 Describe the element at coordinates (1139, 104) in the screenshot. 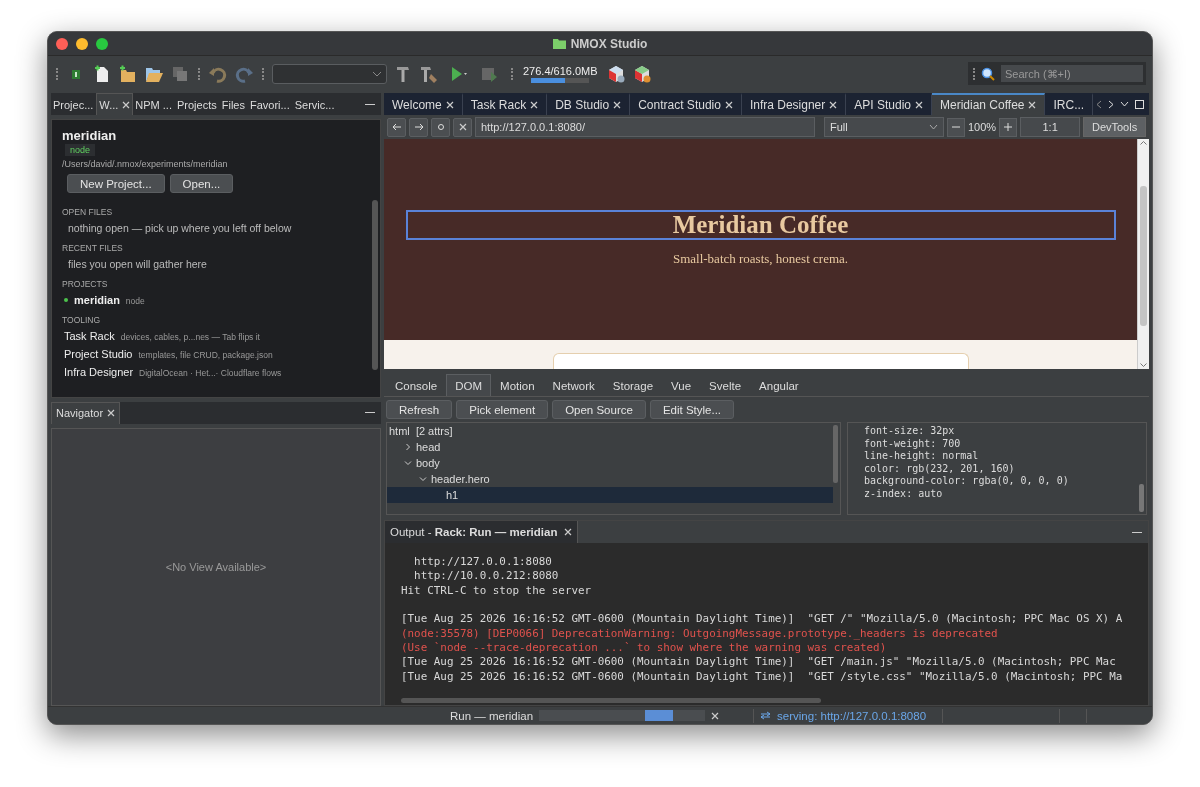

I see `maximize-icon` at that location.